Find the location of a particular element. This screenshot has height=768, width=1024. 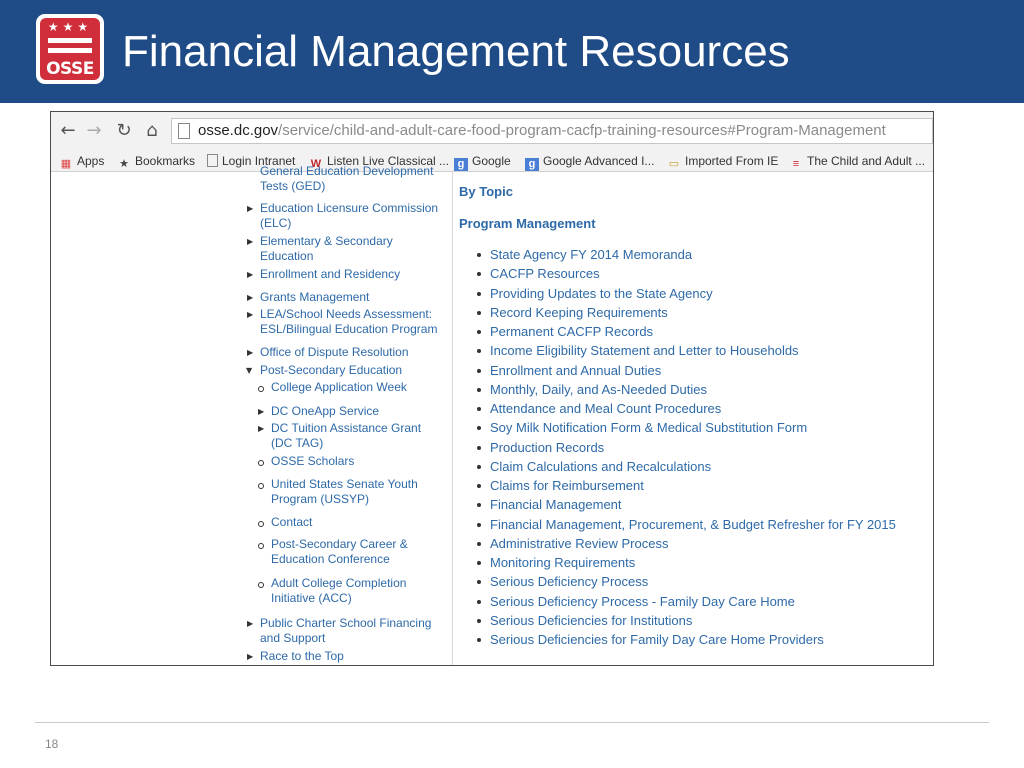

link-label: Monitoring Requirements is located at coordinates (563, 562).